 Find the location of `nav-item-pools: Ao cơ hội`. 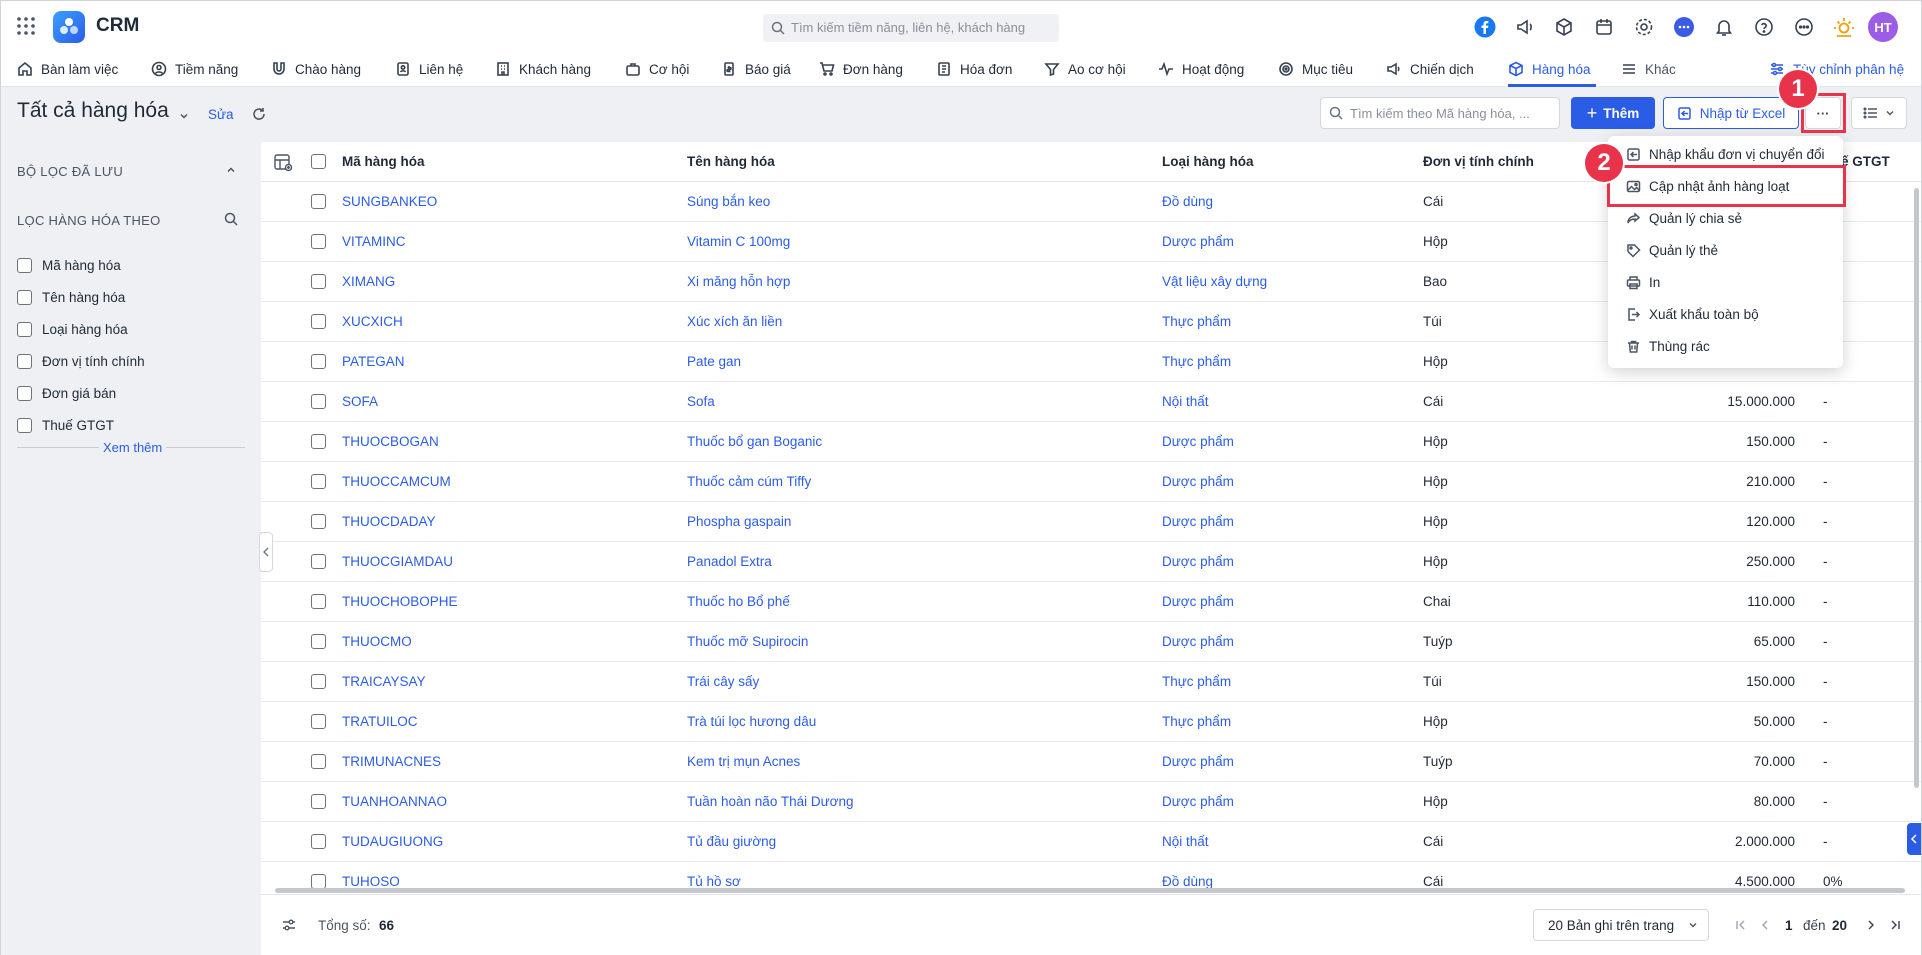

nav-item-pools: Ao cơ hội is located at coordinates (1085, 69).